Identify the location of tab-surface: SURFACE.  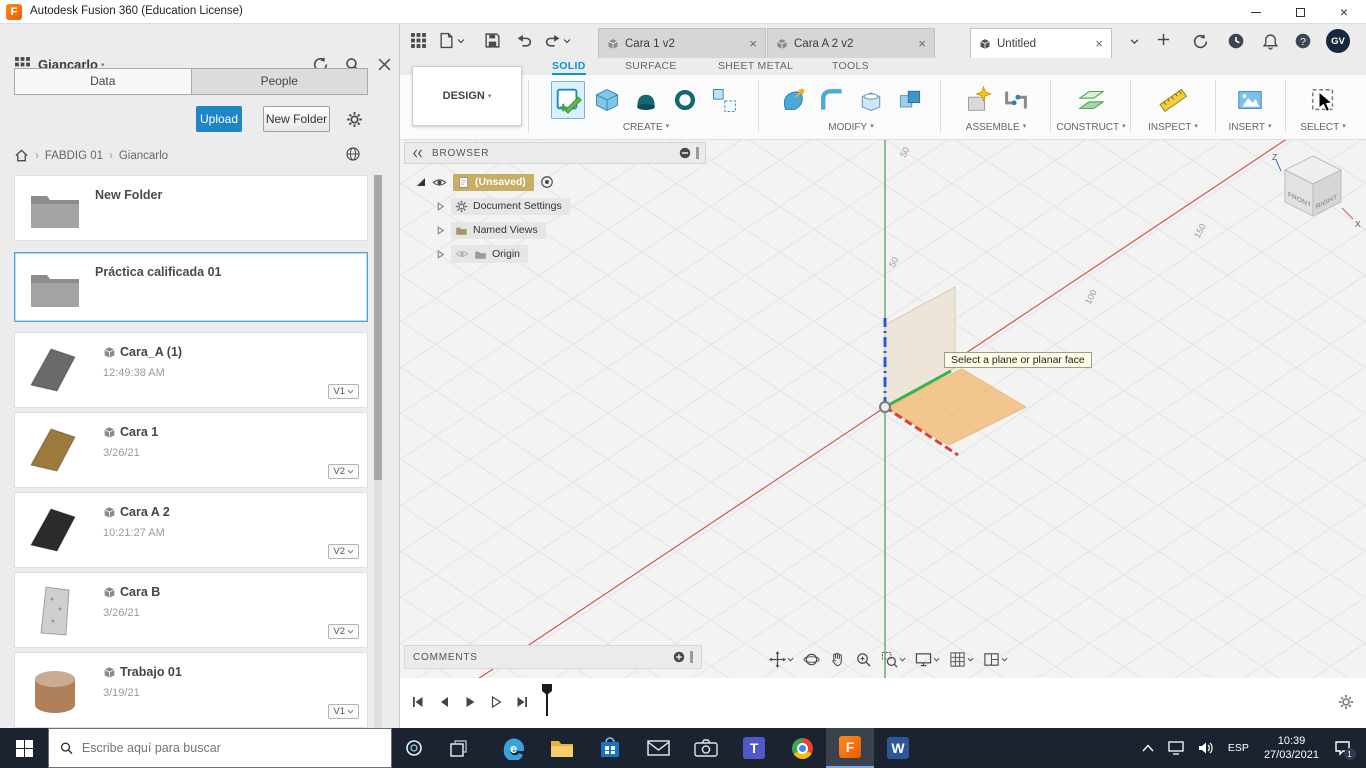
(651, 66).